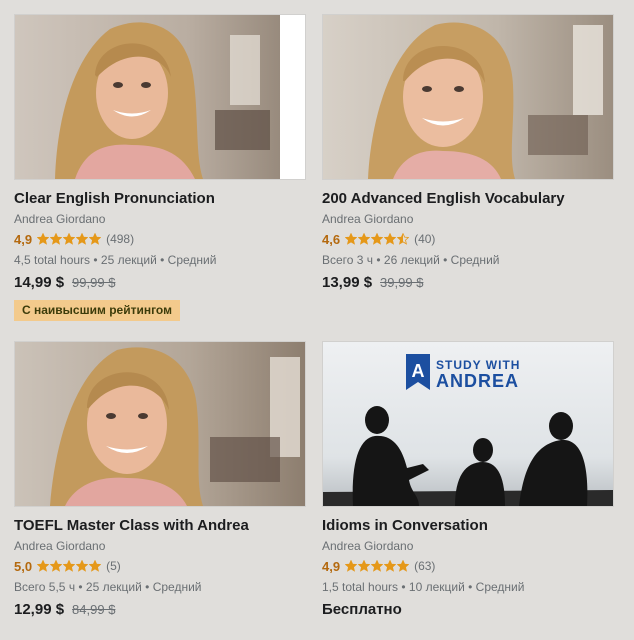 The height and width of the screenshot is (640, 634). What do you see at coordinates (160, 566) in the screenshot?
I see `rating-row: 5,0 (5)` at bounding box center [160, 566].